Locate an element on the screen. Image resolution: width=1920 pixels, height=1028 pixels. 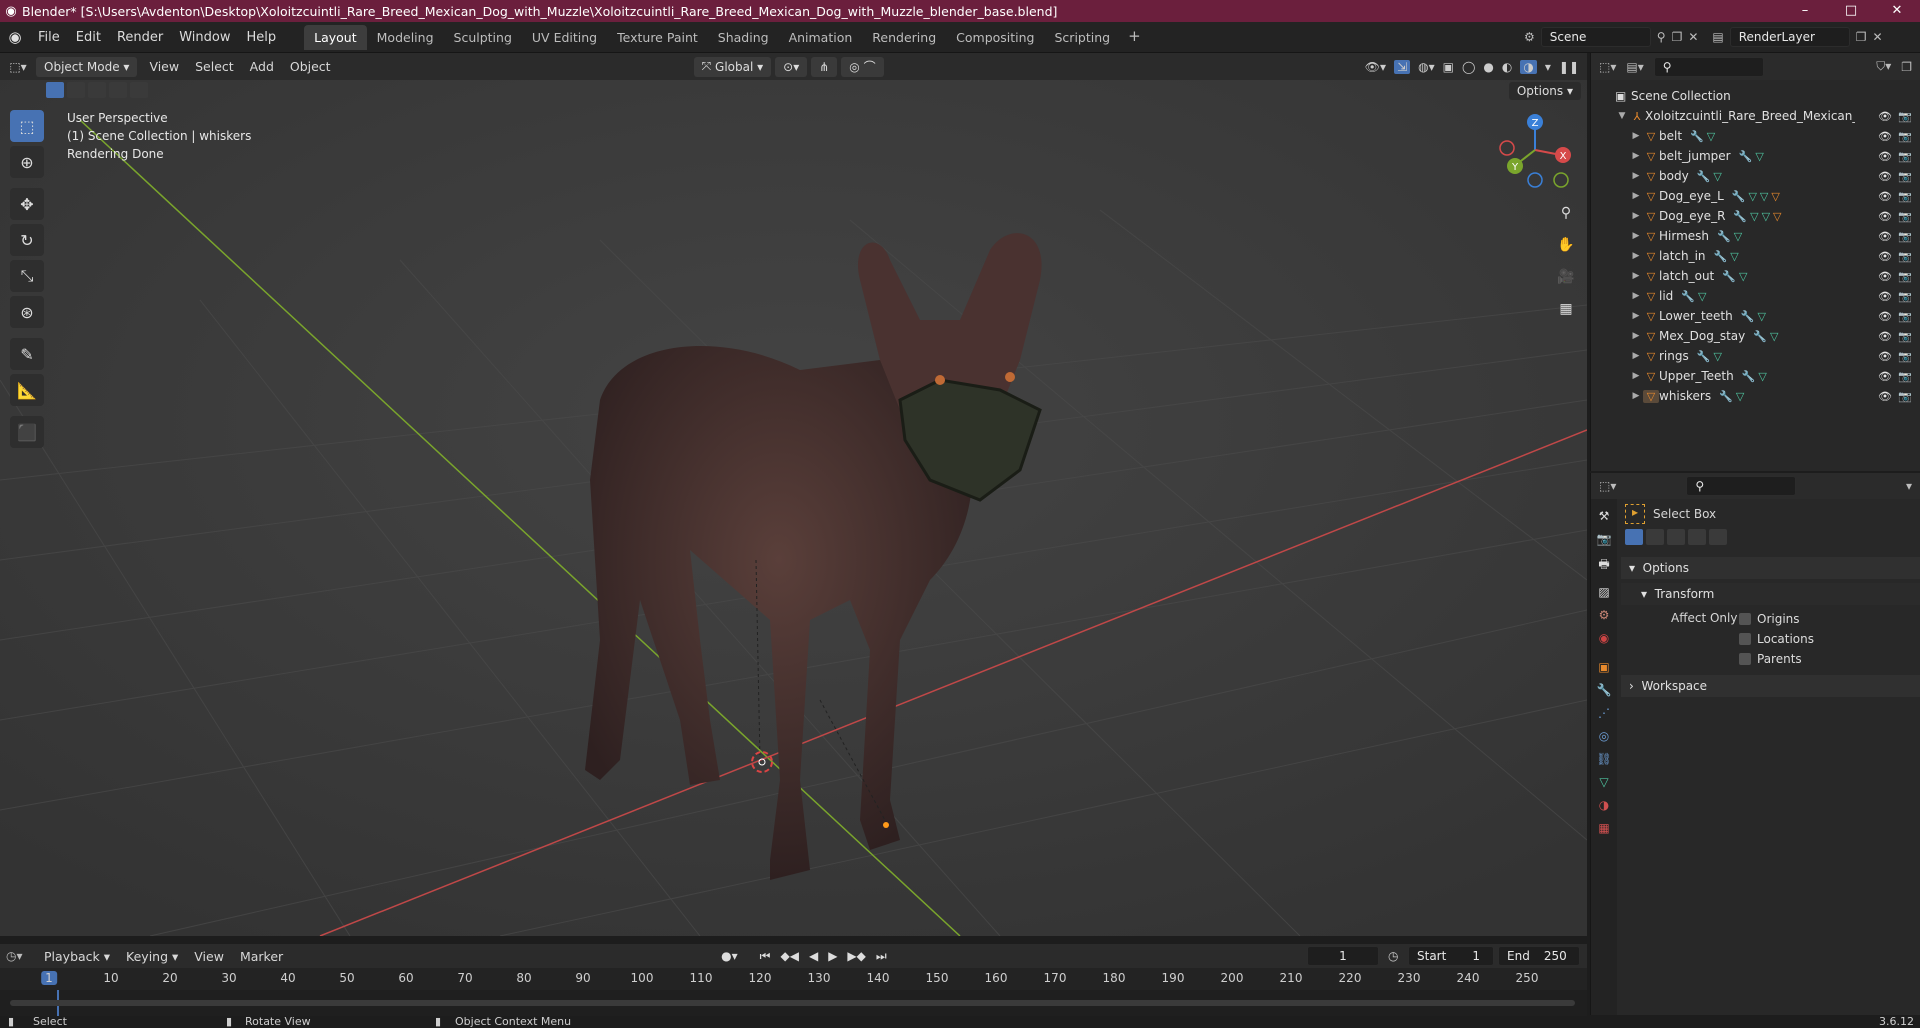
material-tab-icon: ◑ is located at coordinates (1604, 805).